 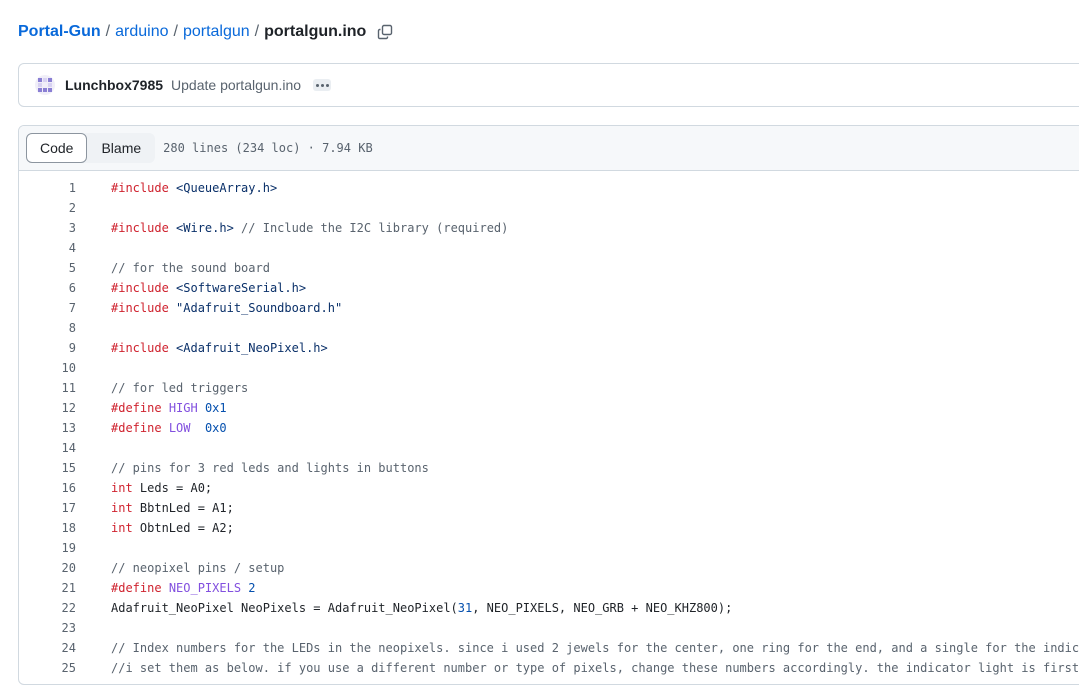 I want to click on copy-icon, so click(x=385, y=32).